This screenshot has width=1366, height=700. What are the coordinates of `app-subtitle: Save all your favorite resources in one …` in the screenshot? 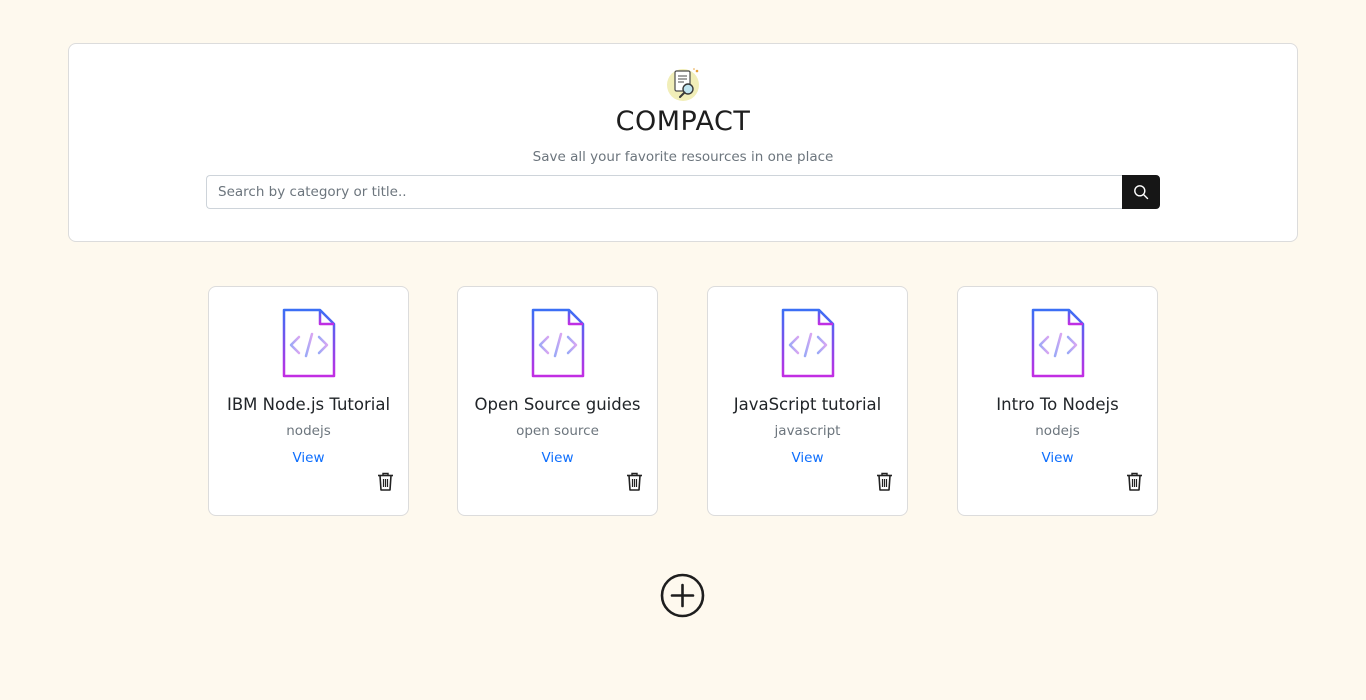 It's located at (683, 157).